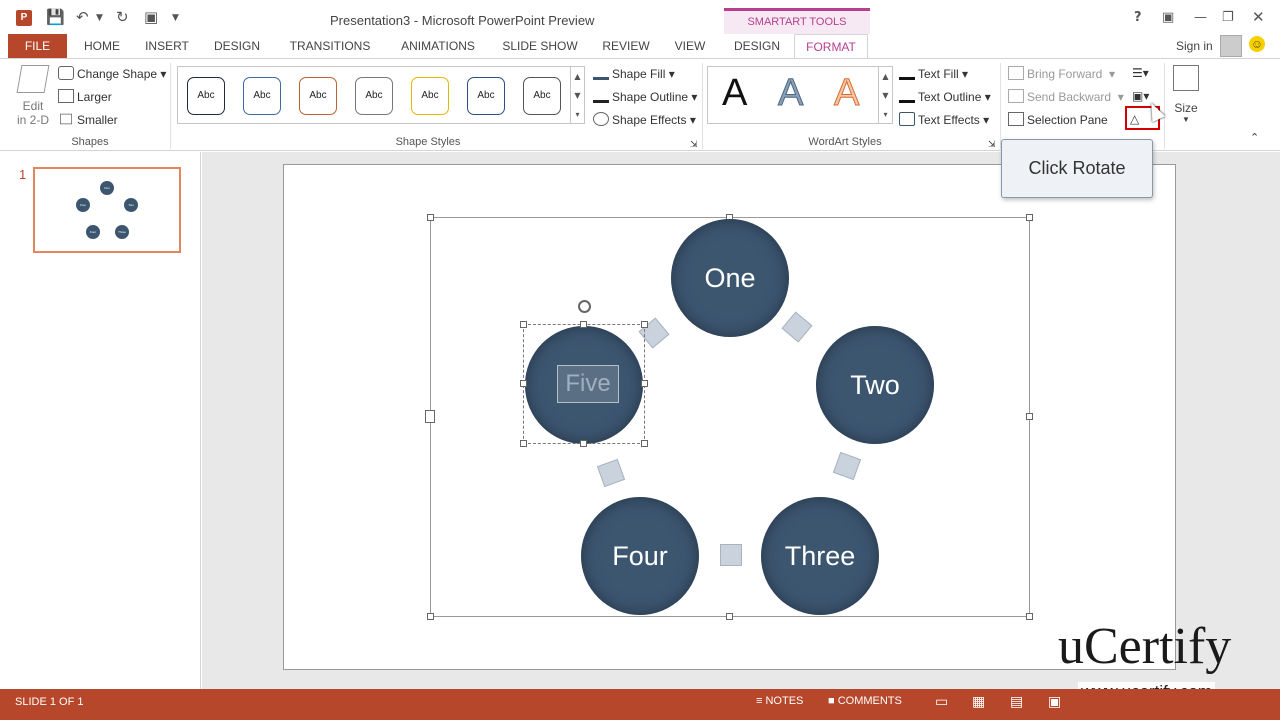 Image resolution: width=1280 pixels, height=720 pixels. Describe the element at coordinates (33, 106) in the screenshot. I see `edit-2d-label: Edit` at that location.